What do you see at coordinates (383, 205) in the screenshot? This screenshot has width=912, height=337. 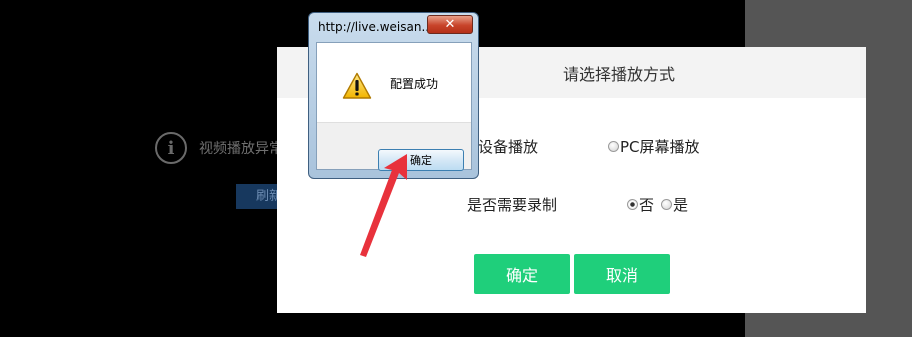 I see `red-arrow-annotation` at bounding box center [383, 205].